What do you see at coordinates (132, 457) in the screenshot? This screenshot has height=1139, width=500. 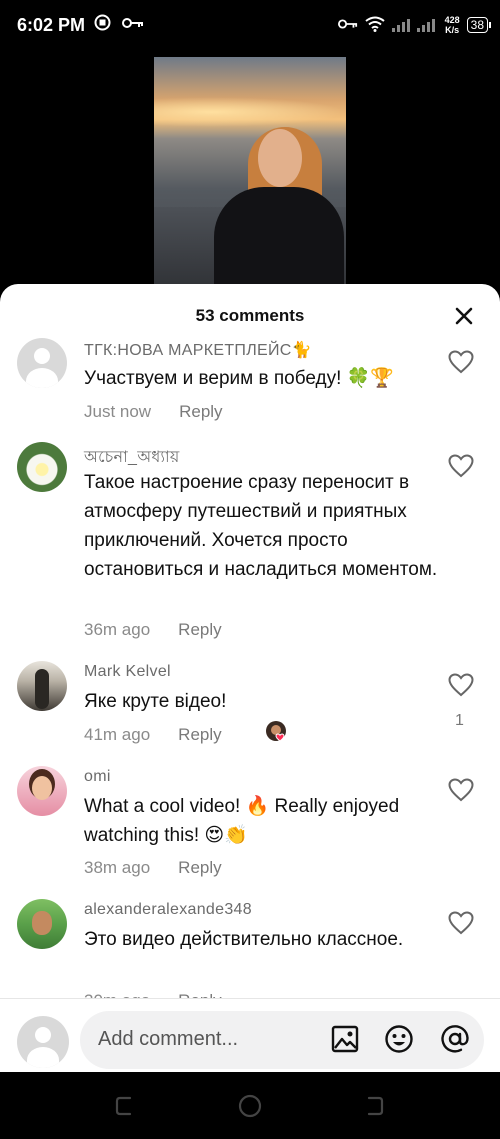 I see `comment-username: অচেনা_অধ্যায়` at bounding box center [132, 457].